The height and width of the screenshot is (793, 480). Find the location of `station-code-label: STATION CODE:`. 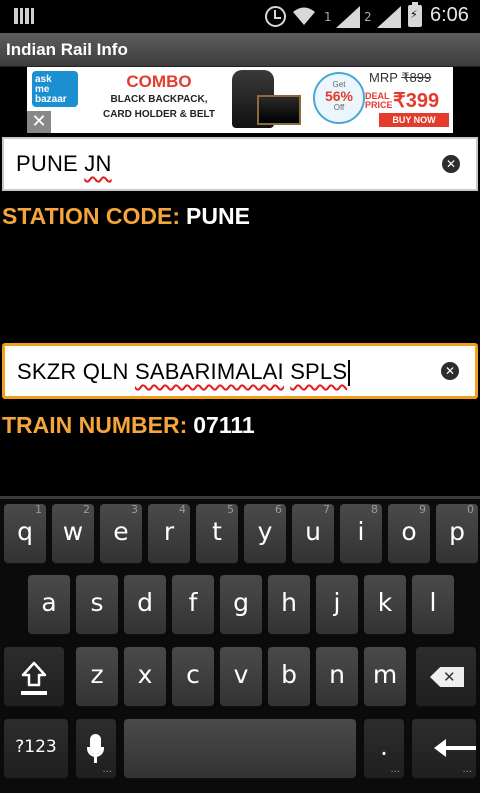

station-code-label: STATION CODE: is located at coordinates (91, 216).